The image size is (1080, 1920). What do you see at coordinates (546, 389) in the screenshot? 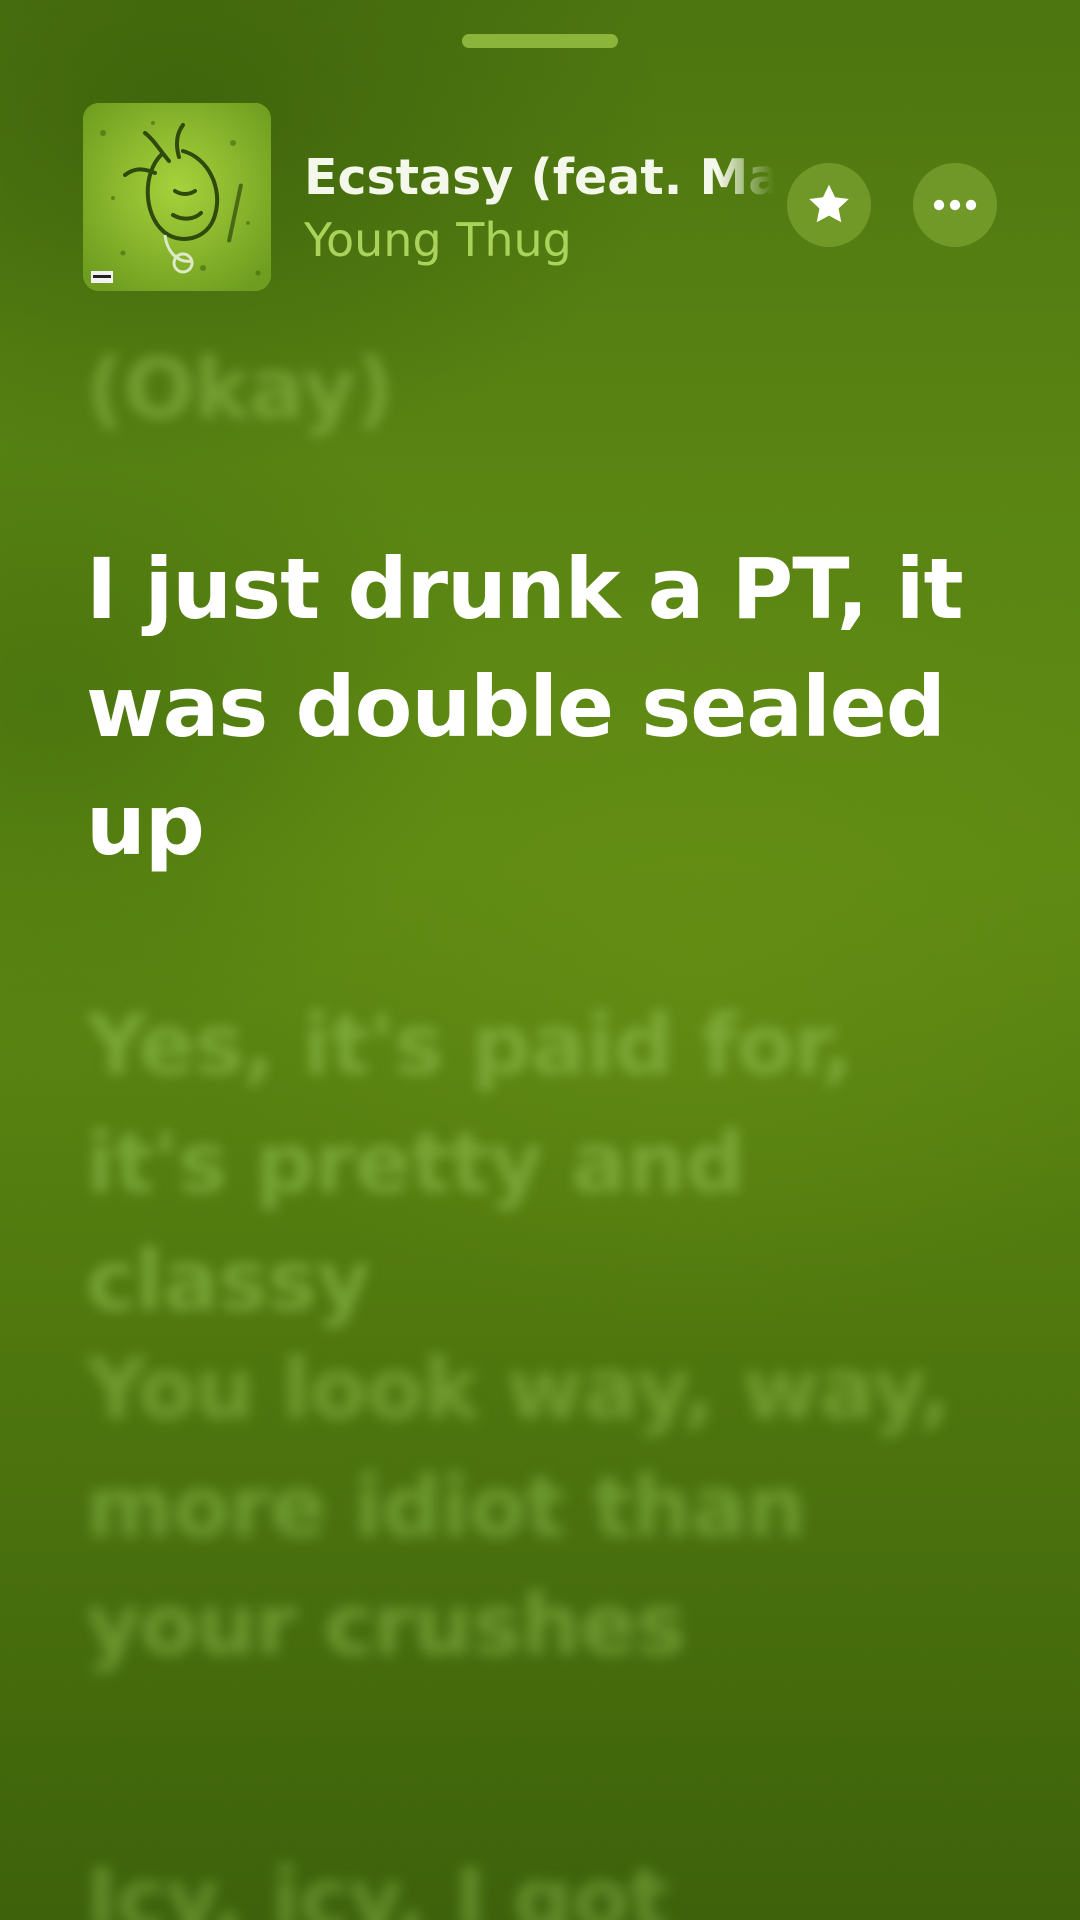
I see `lyric-line-past: (Okay)` at bounding box center [546, 389].